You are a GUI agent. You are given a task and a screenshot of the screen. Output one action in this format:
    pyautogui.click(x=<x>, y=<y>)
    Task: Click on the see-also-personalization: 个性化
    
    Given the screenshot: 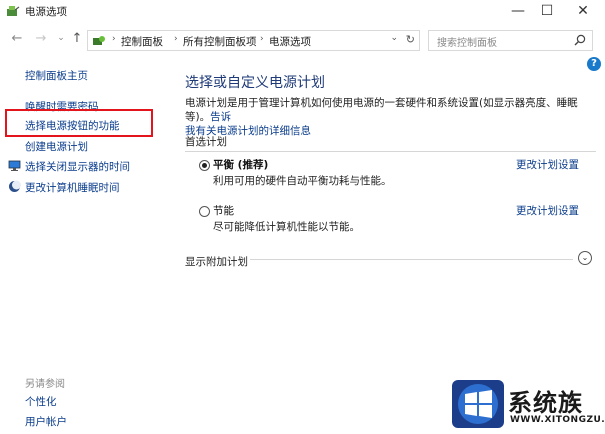 What is the action you would take?
    pyautogui.click(x=41, y=401)
    